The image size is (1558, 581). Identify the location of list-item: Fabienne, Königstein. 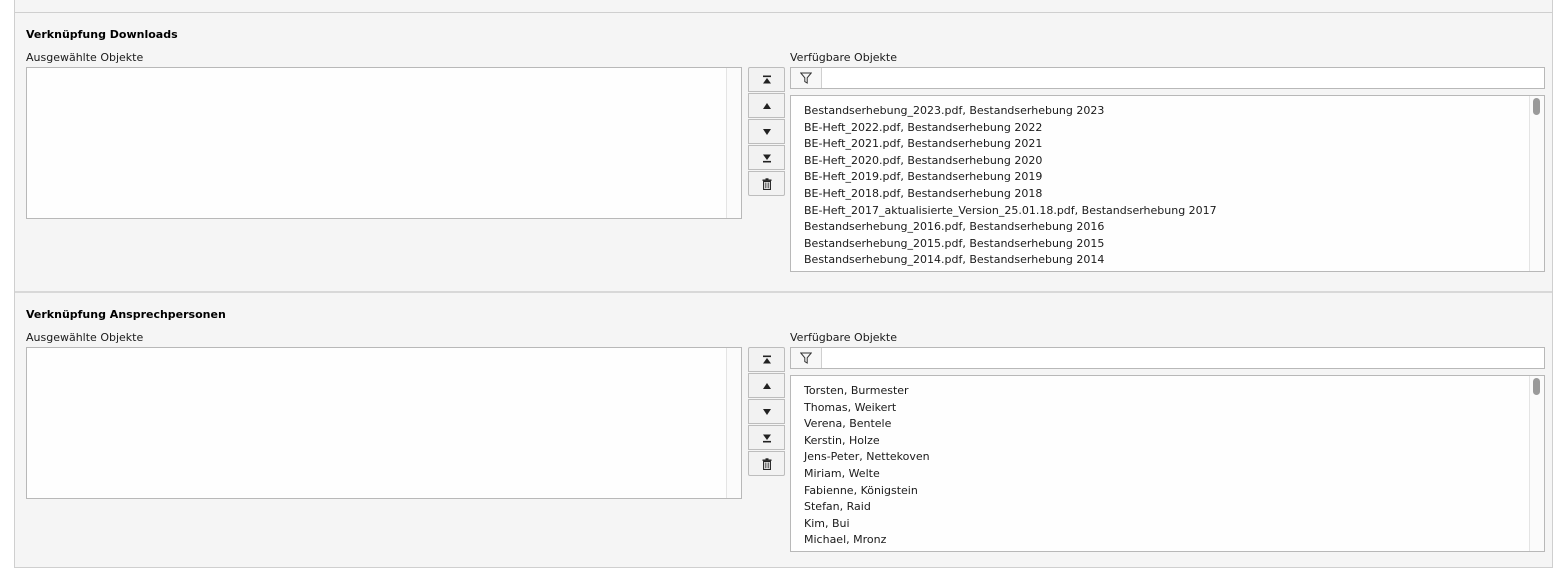
(1174, 491).